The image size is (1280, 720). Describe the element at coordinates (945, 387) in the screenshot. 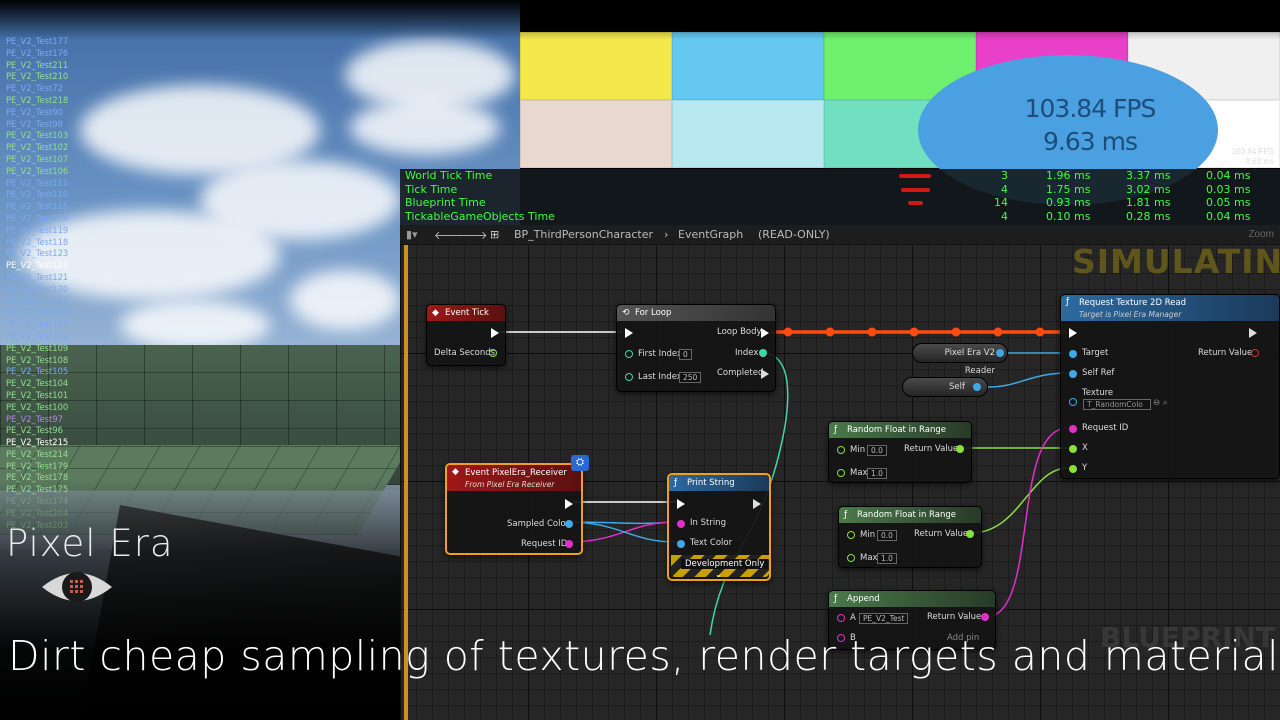

I see `self-variable: Self` at that location.